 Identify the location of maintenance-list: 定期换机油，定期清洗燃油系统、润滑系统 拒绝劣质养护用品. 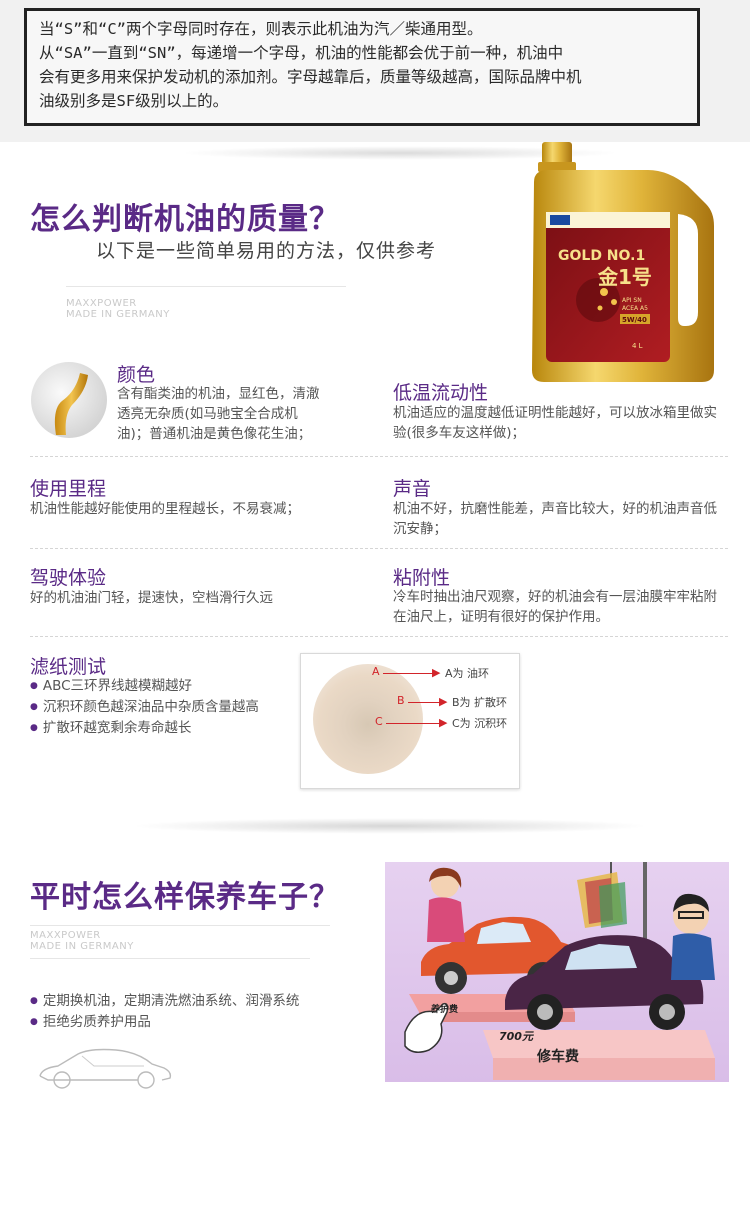
(200, 1012).